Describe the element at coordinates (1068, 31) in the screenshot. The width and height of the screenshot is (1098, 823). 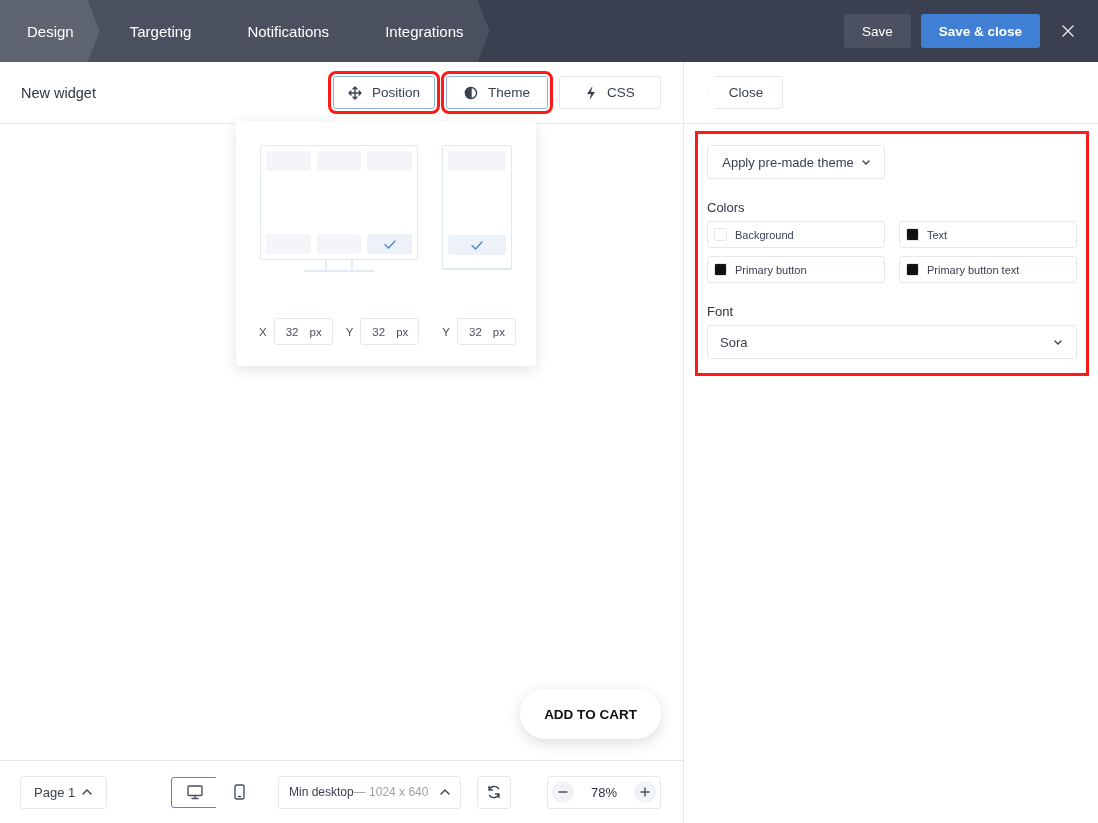
I see `close-icon` at that location.